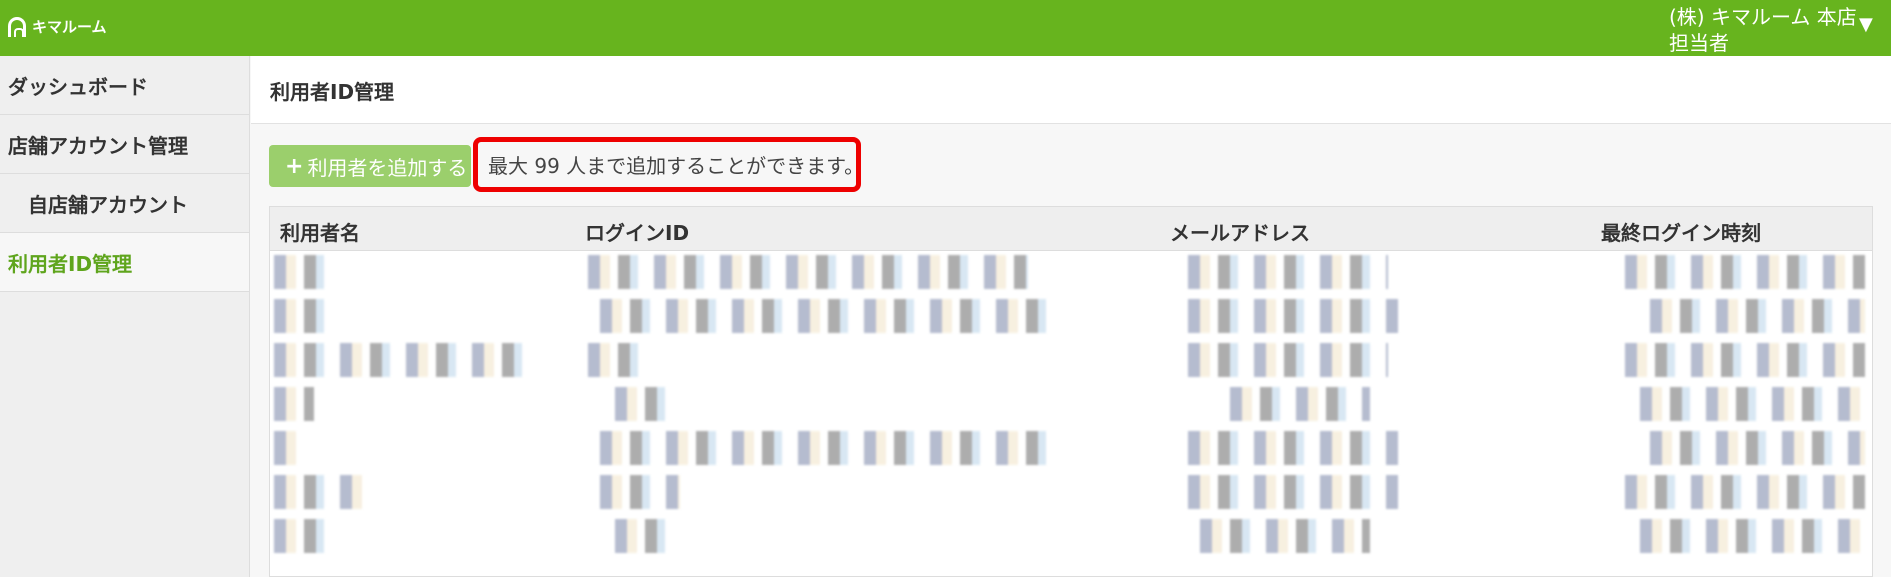 Image resolution: width=1891 pixels, height=577 pixels. I want to click on sidebar: ダッシュボード 店舗アカウント管理 自店舗アカウント 利用者ID管理, so click(125, 316).